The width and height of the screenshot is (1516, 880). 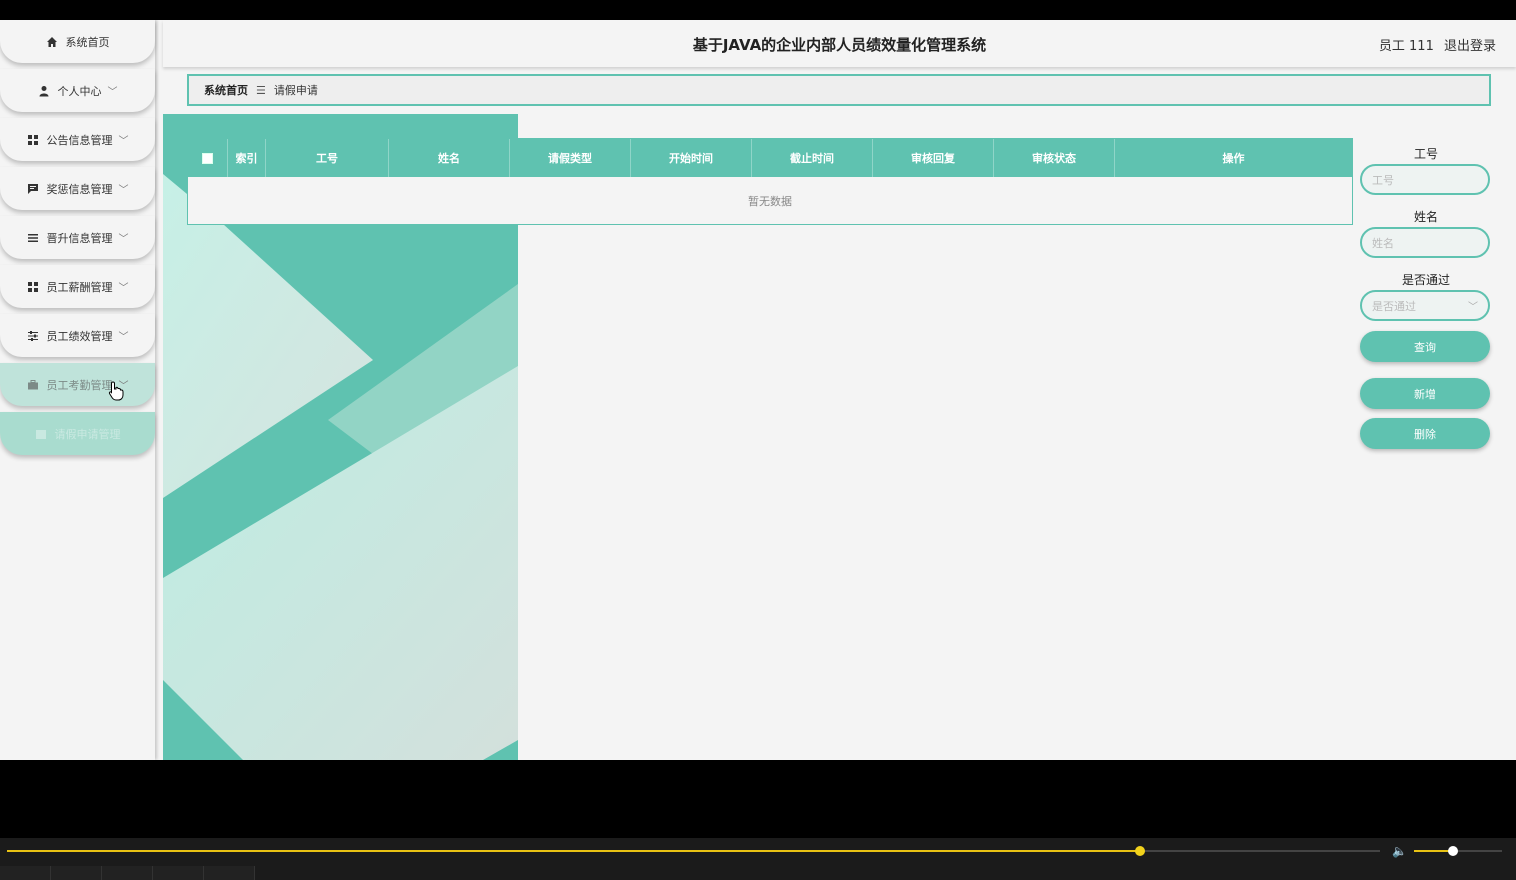 I want to click on sidebar-item-performance: 员工绩效管理 ﹀, so click(x=77, y=335).